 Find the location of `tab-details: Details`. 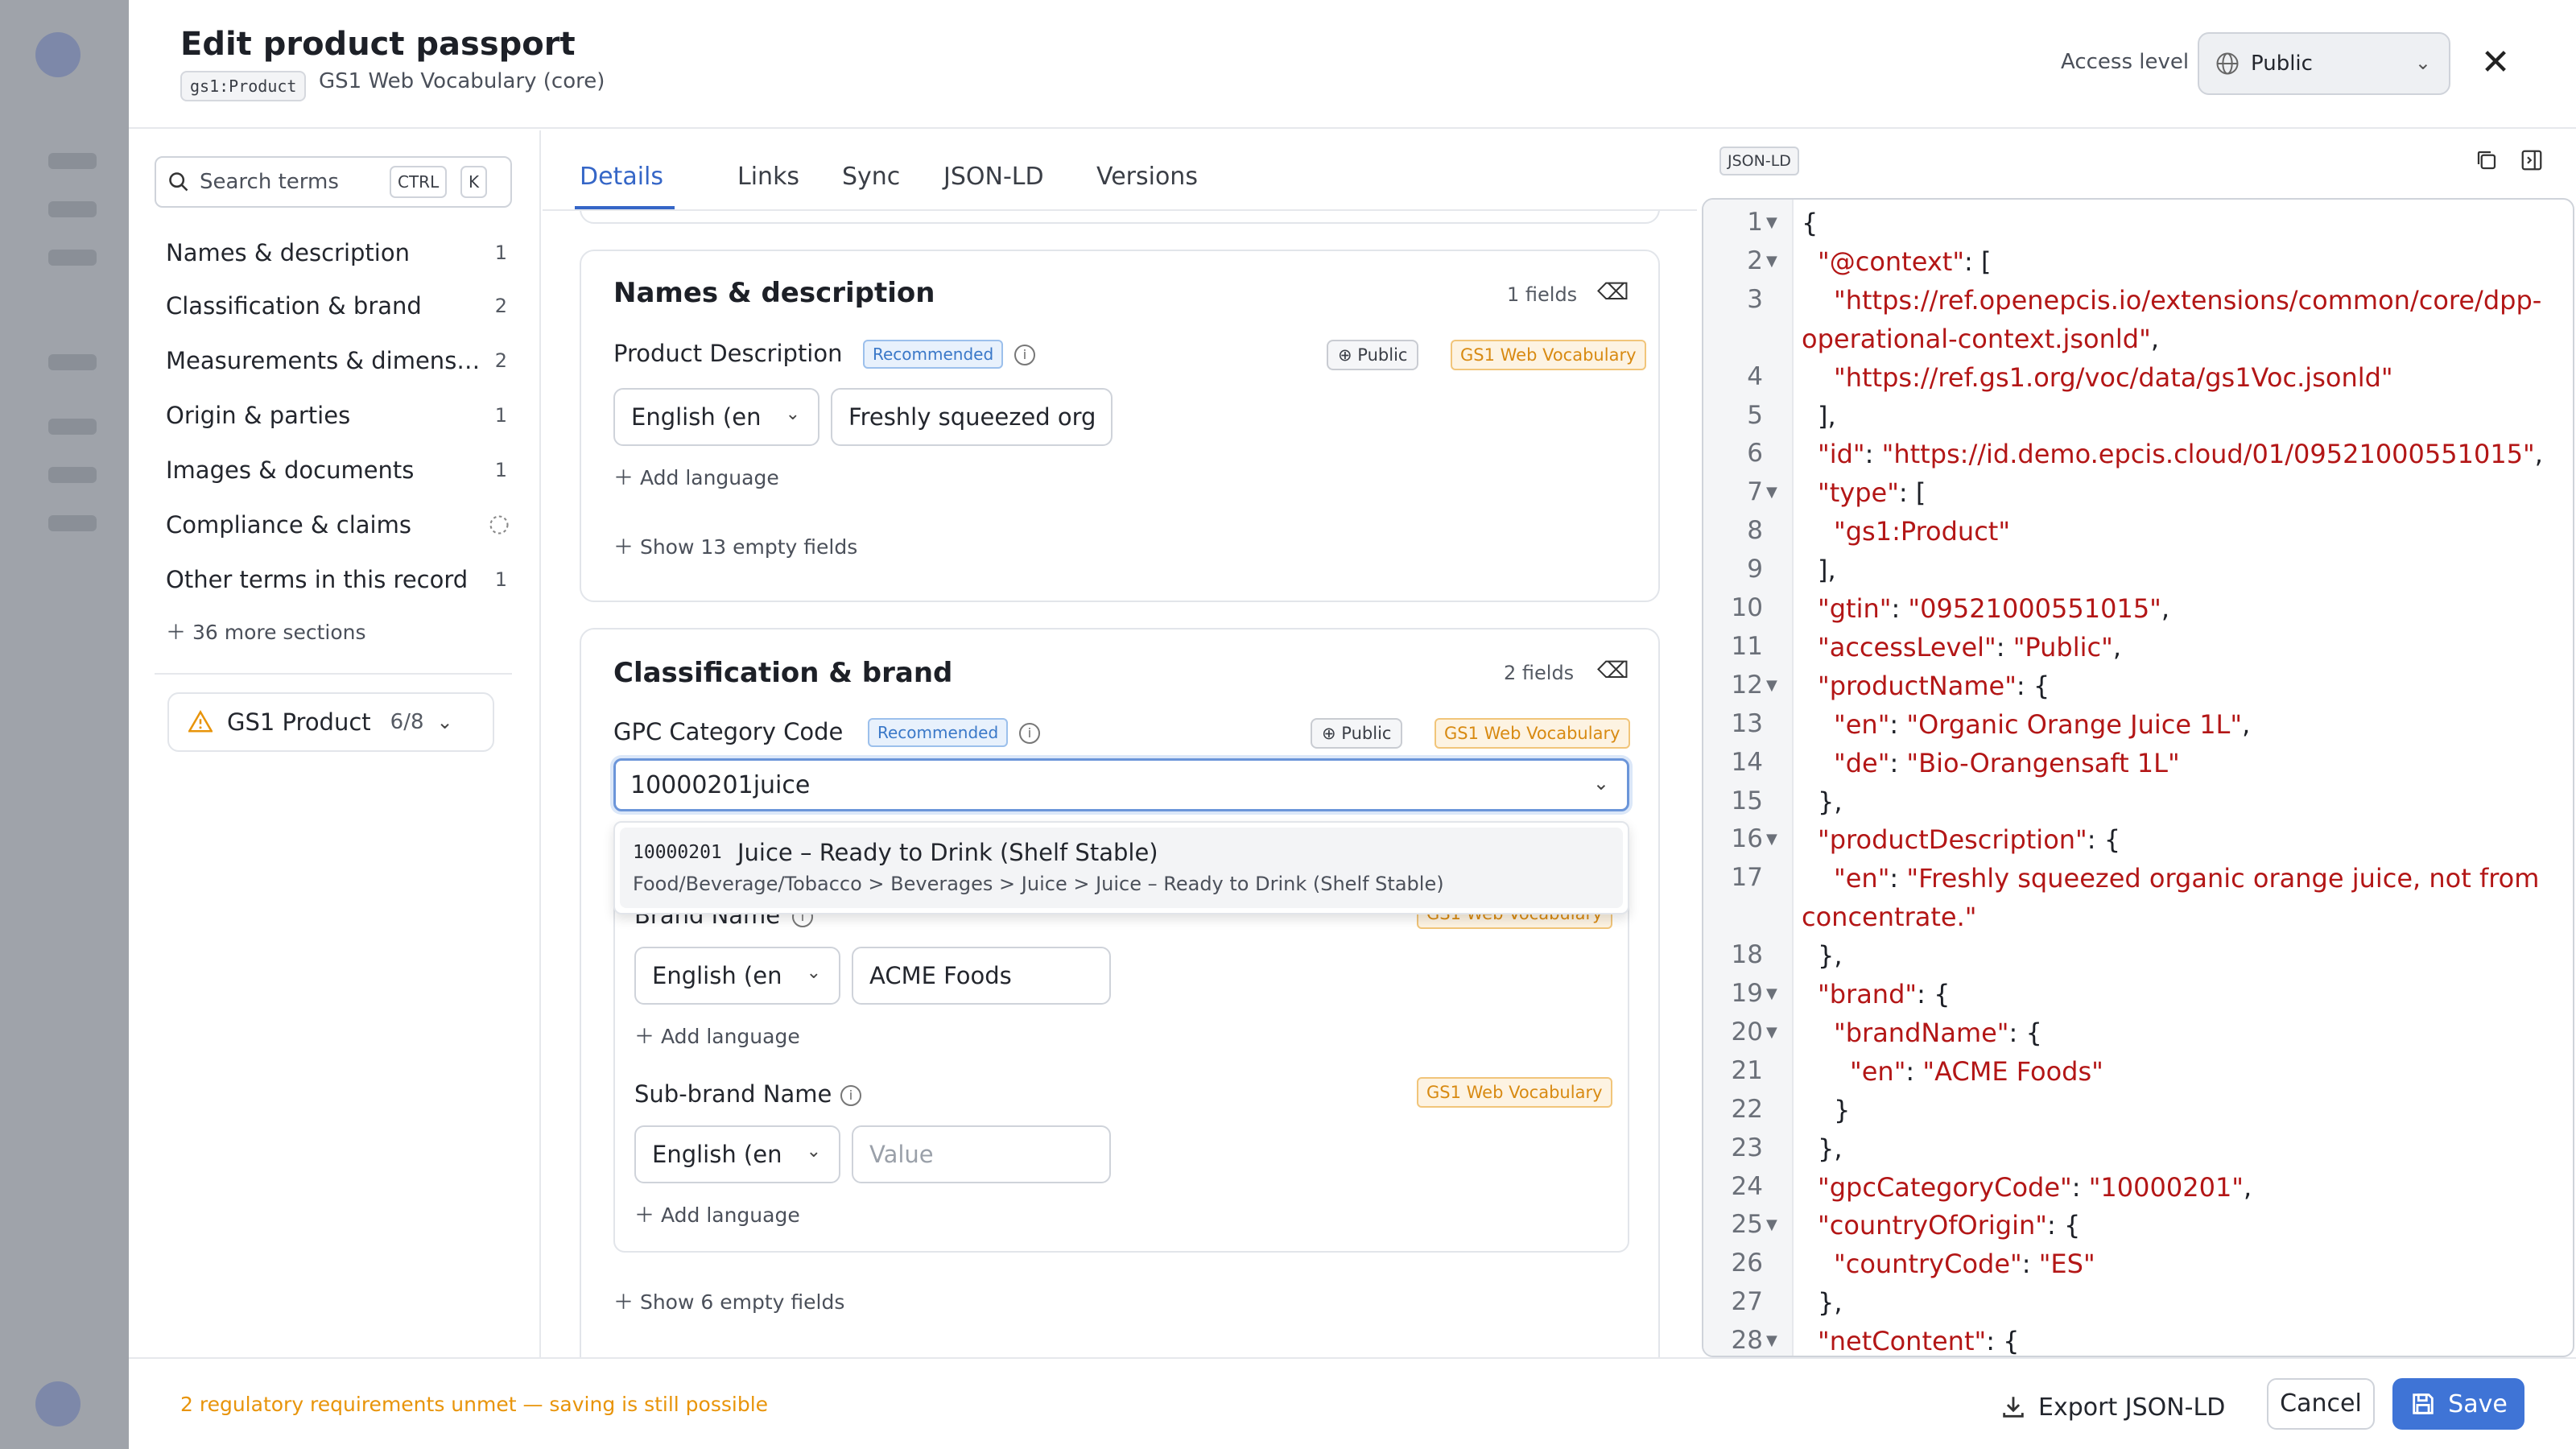

tab-details: Details is located at coordinates (621, 177).